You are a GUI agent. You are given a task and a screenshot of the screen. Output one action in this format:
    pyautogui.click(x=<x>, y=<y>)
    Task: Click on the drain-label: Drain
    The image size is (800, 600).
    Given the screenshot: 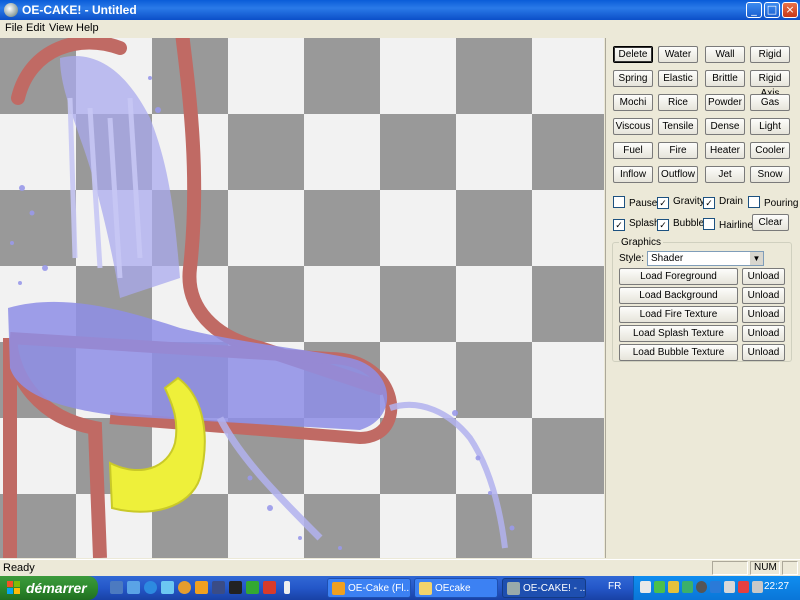 What is the action you would take?
    pyautogui.click(x=731, y=201)
    